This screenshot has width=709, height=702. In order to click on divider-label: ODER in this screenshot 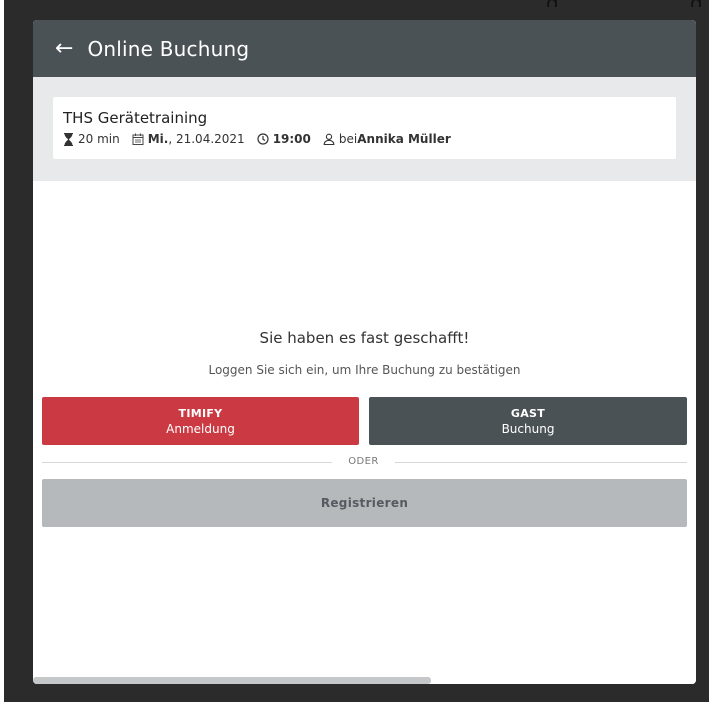, I will do `click(363, 461)`.